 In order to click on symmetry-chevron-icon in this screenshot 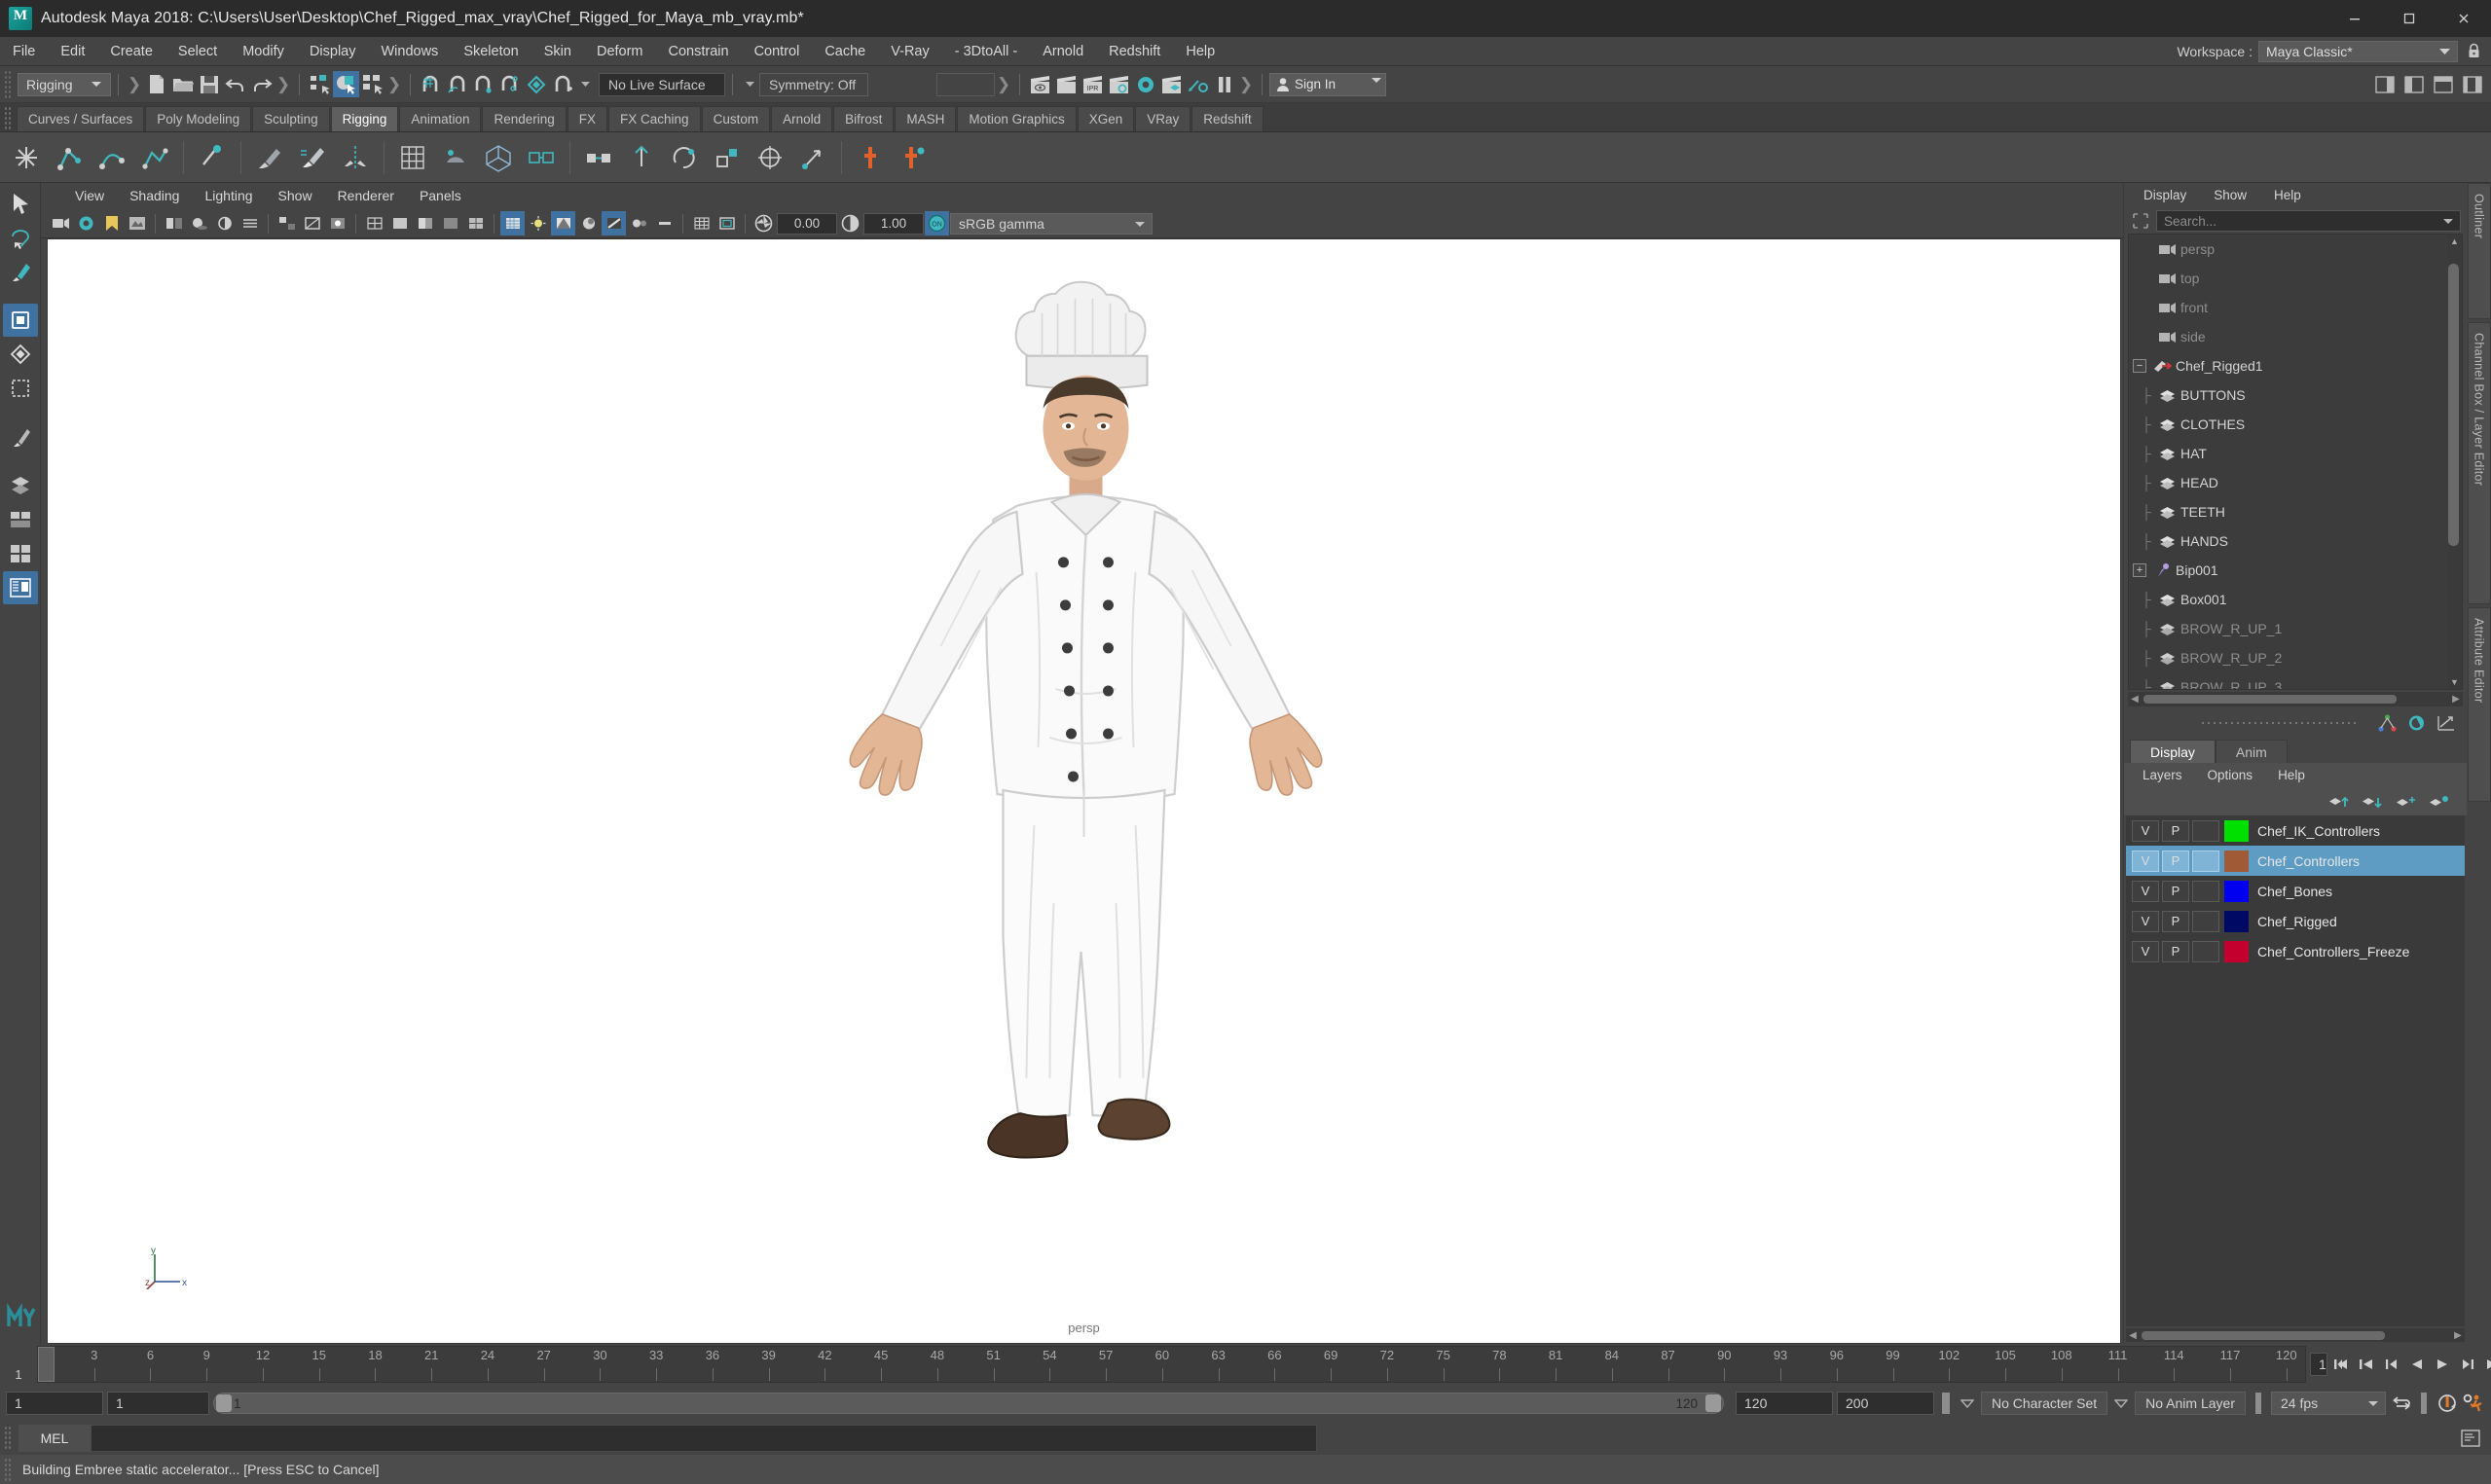, I will do `click(749, 85)`.